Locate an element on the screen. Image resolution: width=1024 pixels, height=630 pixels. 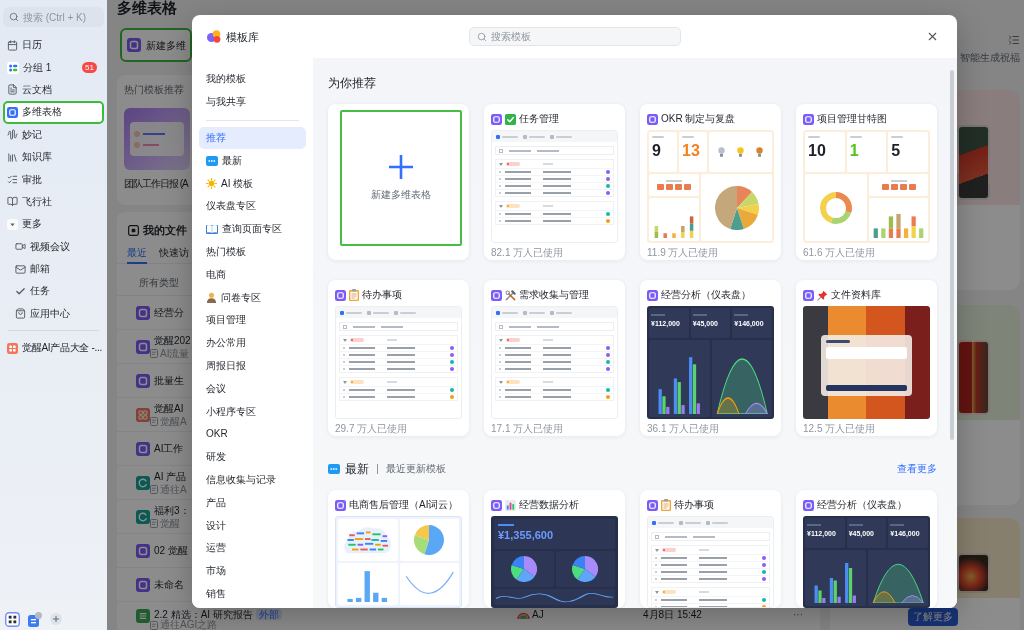
sidebar-item: 多维表格 is located at coordinates (53, 112).